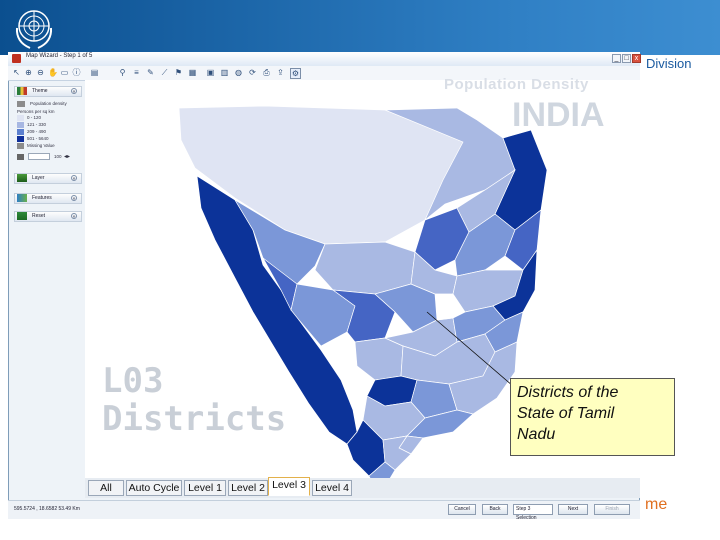 The height and width of the screenshot is (540, 720). Describe the element at coordinates (280, 72) in the screenshot. I see `export-icon: ⇪` at that location.